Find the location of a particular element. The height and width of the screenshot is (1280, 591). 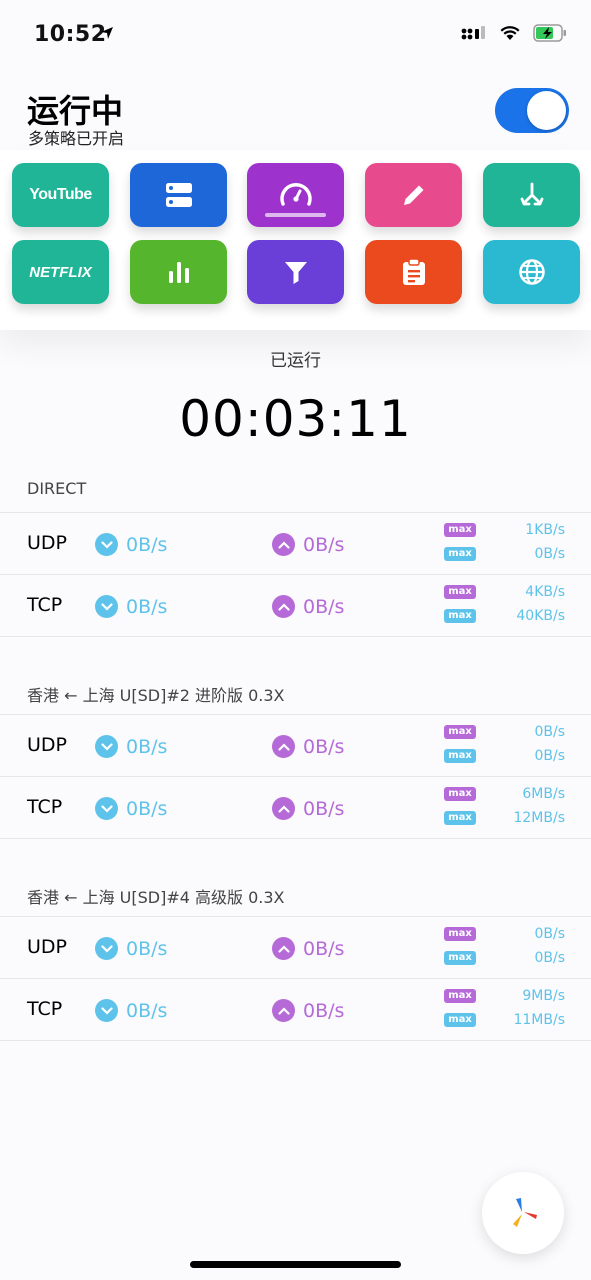

vpn-toggle is located at coordinates (532, 110).